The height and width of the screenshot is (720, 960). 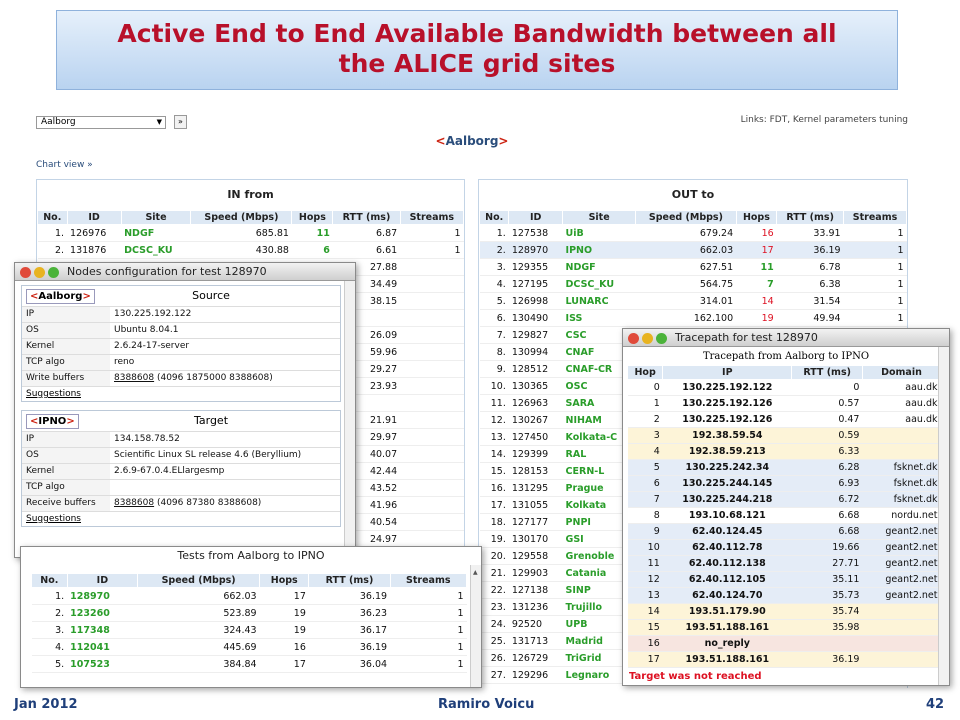 I want to click on table-cell: 162.100, so click(x=686, y=318).